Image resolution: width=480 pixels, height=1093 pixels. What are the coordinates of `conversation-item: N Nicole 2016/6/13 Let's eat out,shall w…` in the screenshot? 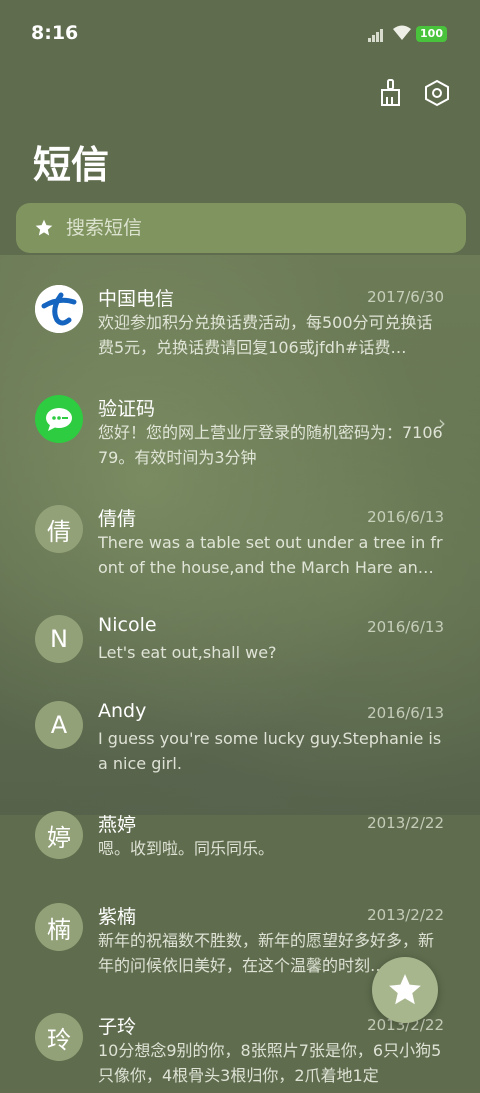 It's located at (240, 628).